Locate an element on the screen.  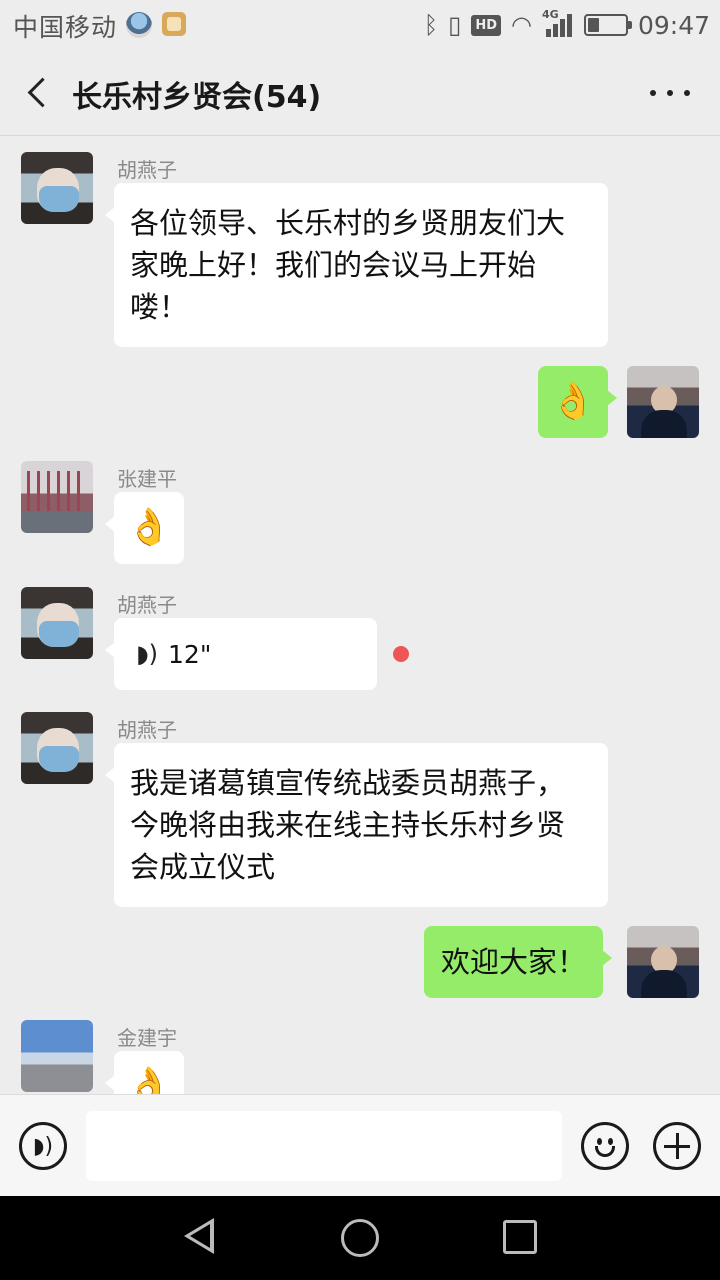
message-bubble: 我是诸葛镇宣传统战委员胡燕子，今晚将由我来在线主持长乐村乡贤会成立仪式 is located at coordinates (356, 825).